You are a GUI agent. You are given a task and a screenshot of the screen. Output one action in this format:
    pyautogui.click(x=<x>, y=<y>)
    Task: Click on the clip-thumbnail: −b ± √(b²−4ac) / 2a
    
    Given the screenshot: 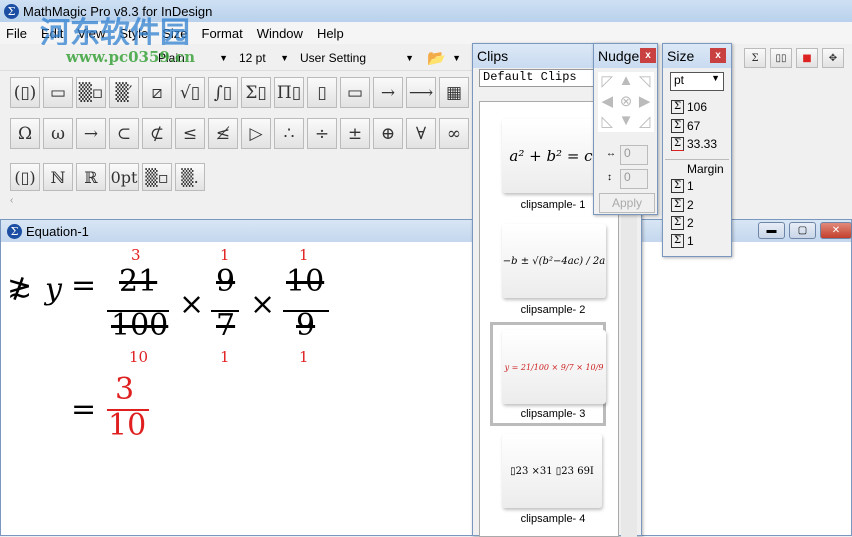 What is the action you would take?
    pyautogui.click(x=554, y=261)
    